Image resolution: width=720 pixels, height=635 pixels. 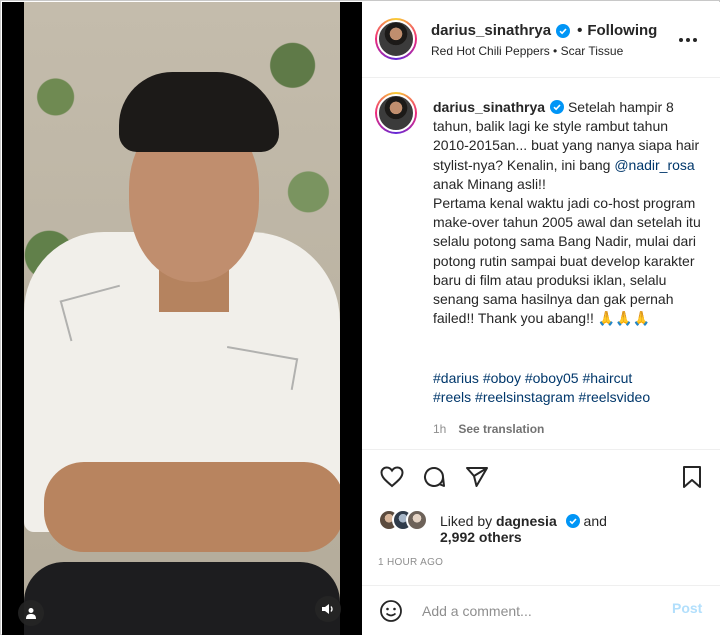 I want to click on comment-button, so click(x=434, y=477).